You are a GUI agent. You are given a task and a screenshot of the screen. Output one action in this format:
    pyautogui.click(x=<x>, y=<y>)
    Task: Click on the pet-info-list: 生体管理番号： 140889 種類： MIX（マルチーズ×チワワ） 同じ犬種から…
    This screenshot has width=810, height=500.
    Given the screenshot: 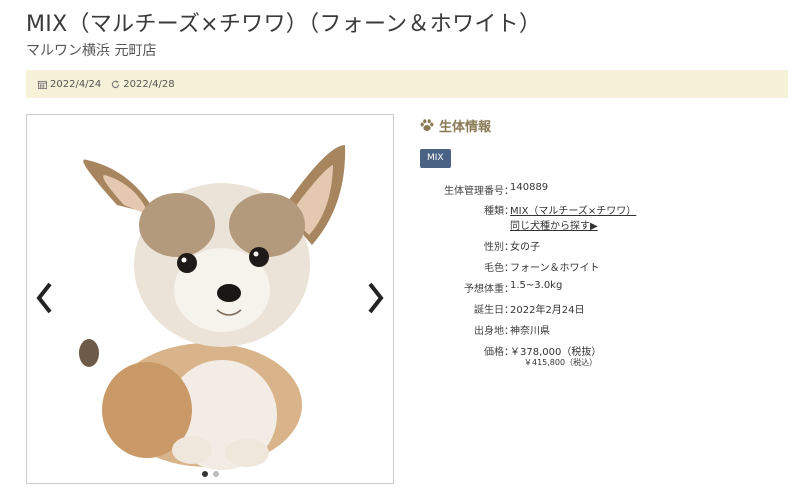 What is the action you would take?
    pyautogui.click(x=520, y=275)
    